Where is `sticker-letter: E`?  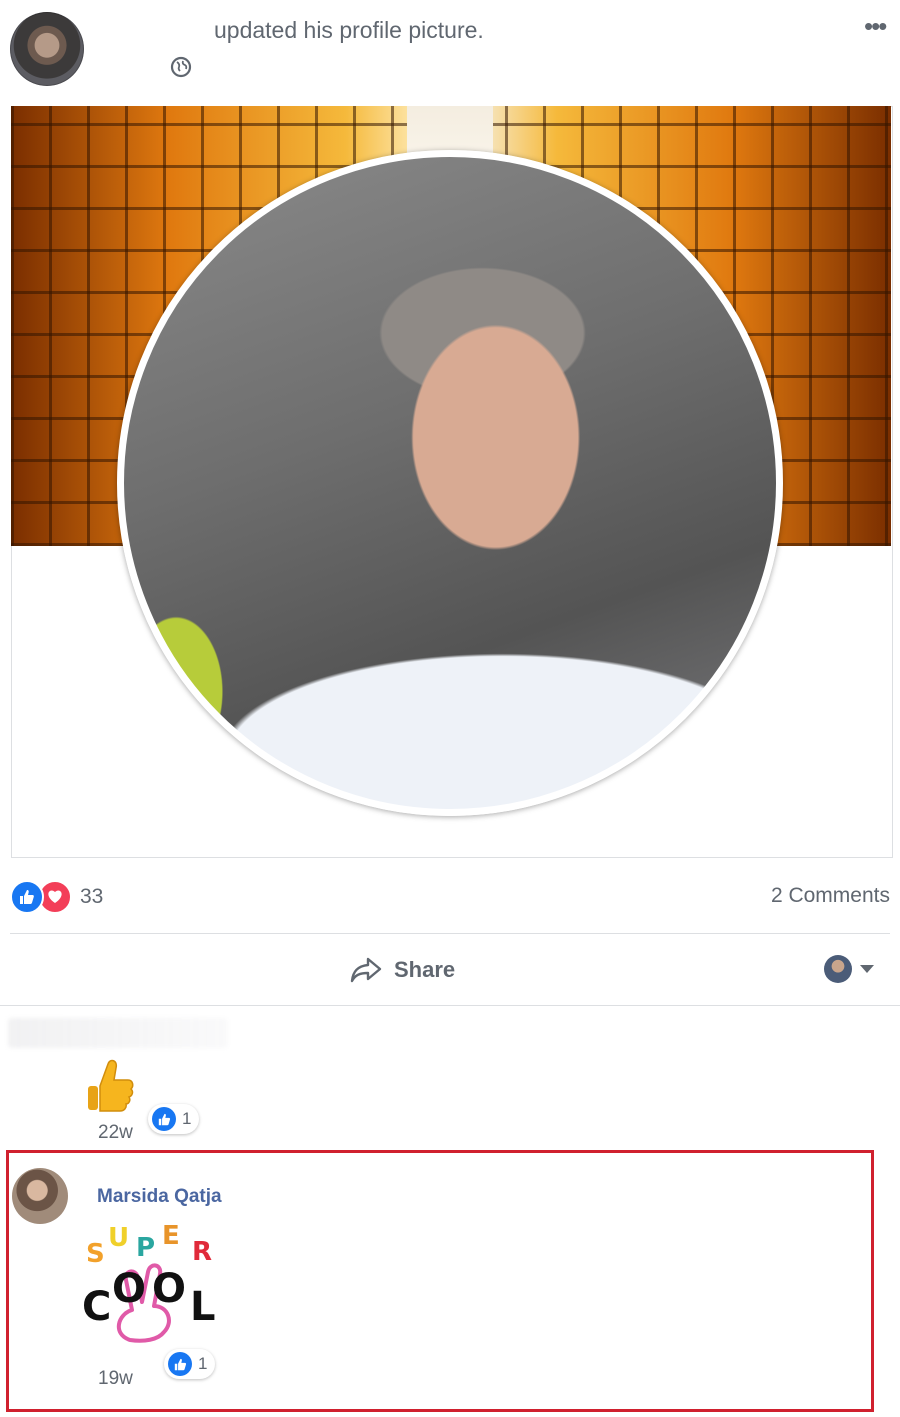 sticker-letter: E is located at coordinates (171, 1236).